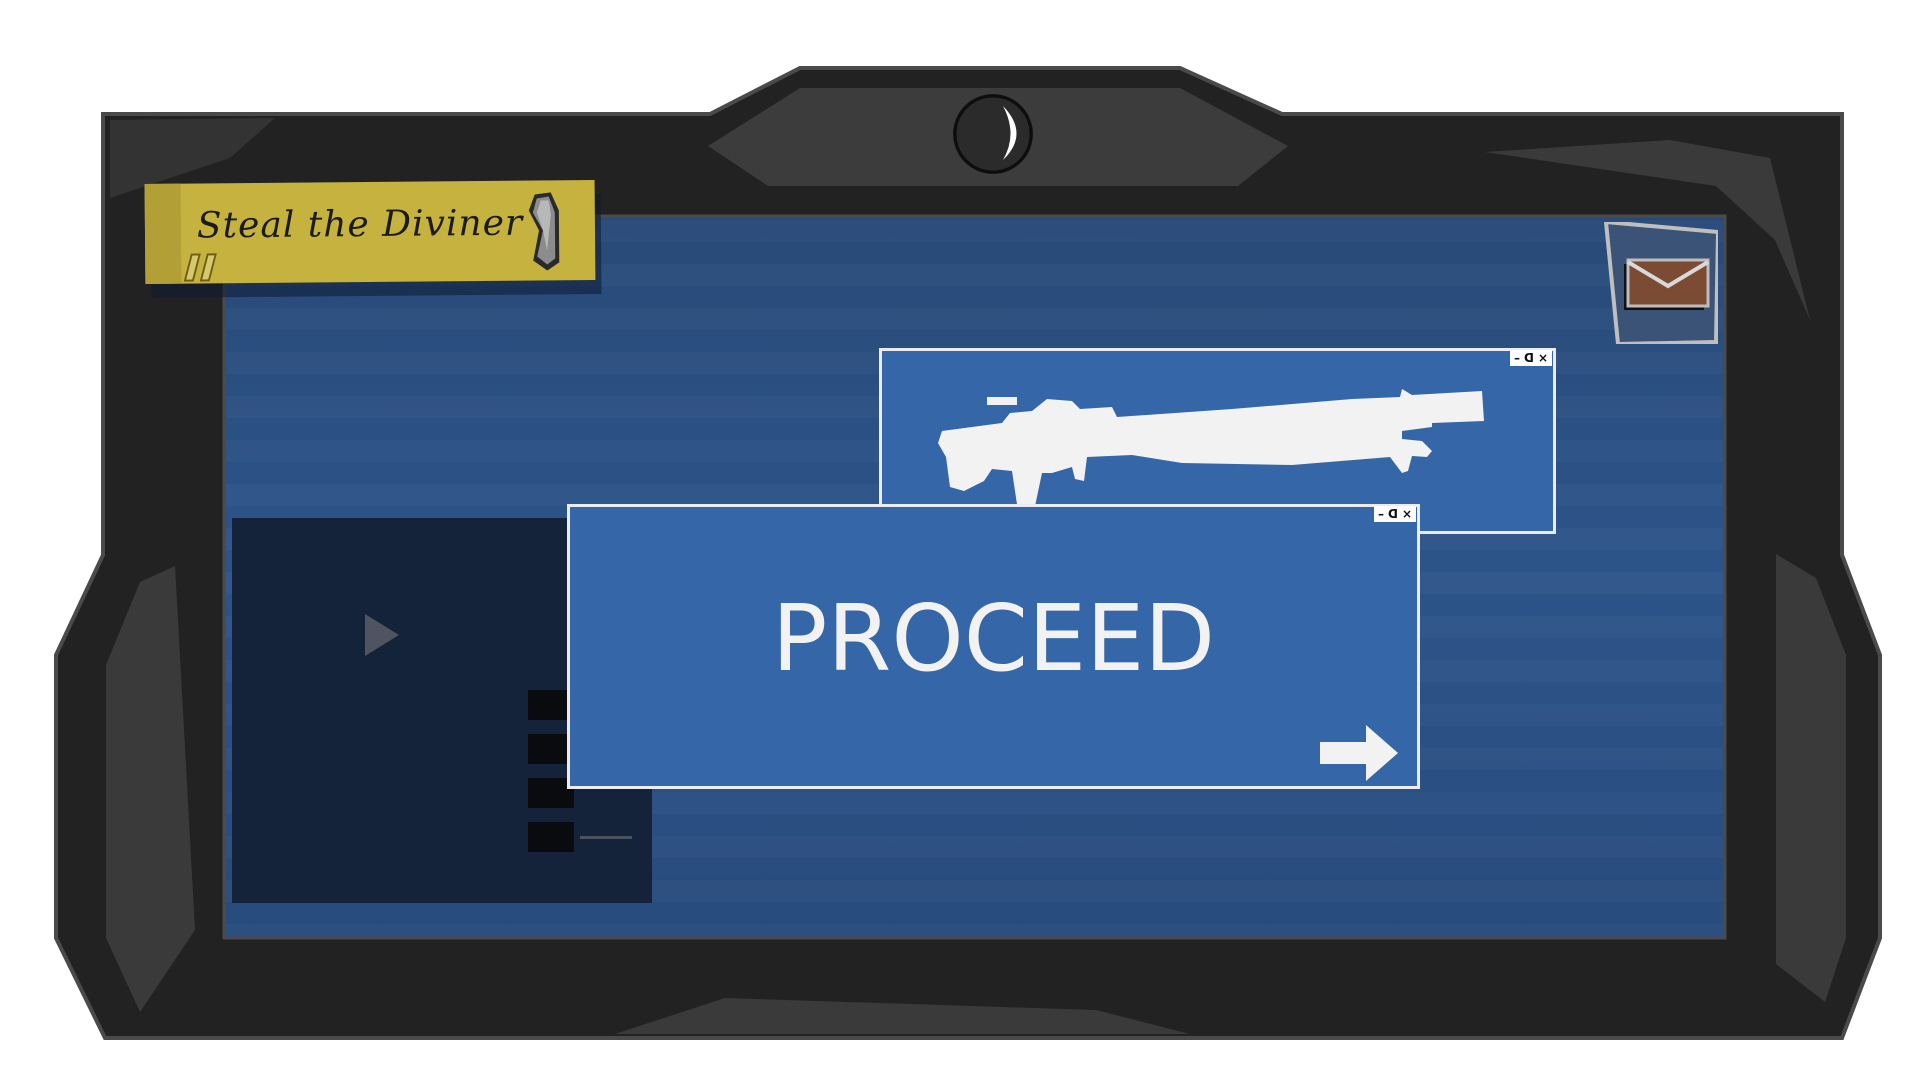  What do you see at coordinates (1360, 753) in the screenshot?
I see `arrow-right-icon` at bounding box center [1360, 753].